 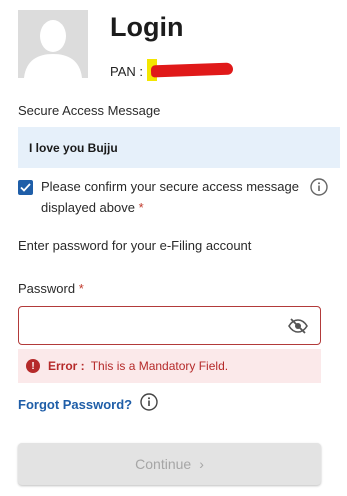 I want to click on checkmark-icon, so click(x=25, y=187).